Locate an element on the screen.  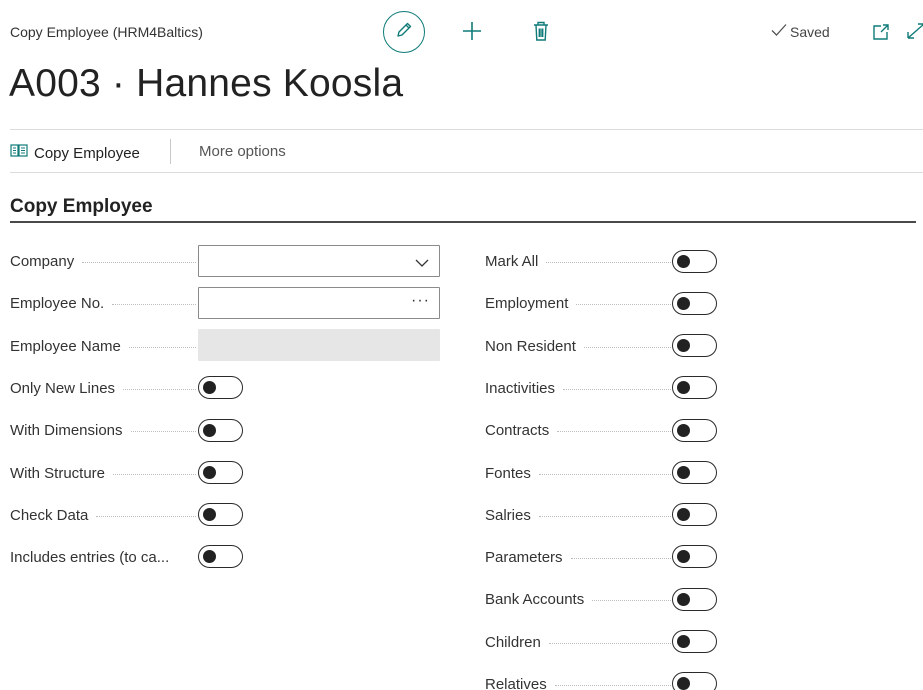
fontes-label: Fontes is located at coordinates (512, 473).